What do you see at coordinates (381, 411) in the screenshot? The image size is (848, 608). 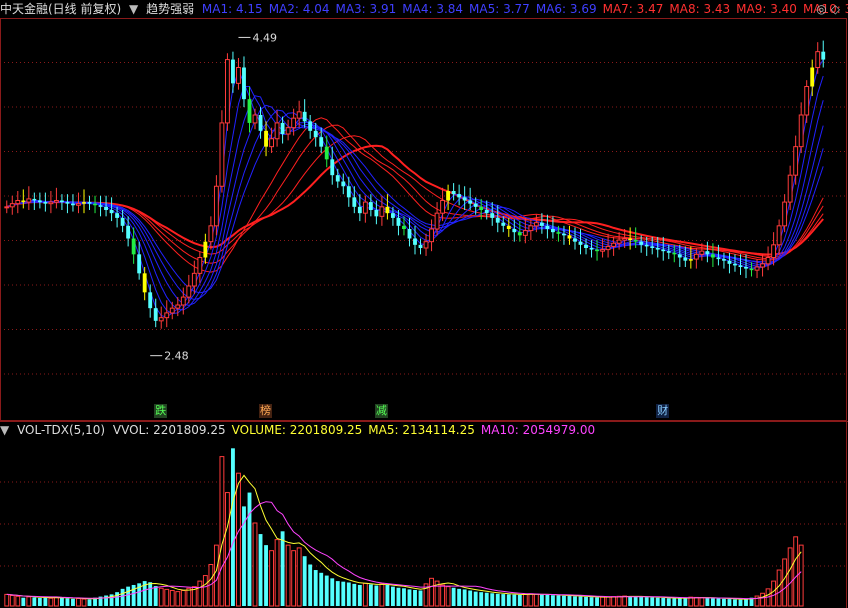 I see `event-marker-3: 减` at bounding box center [381, 411].